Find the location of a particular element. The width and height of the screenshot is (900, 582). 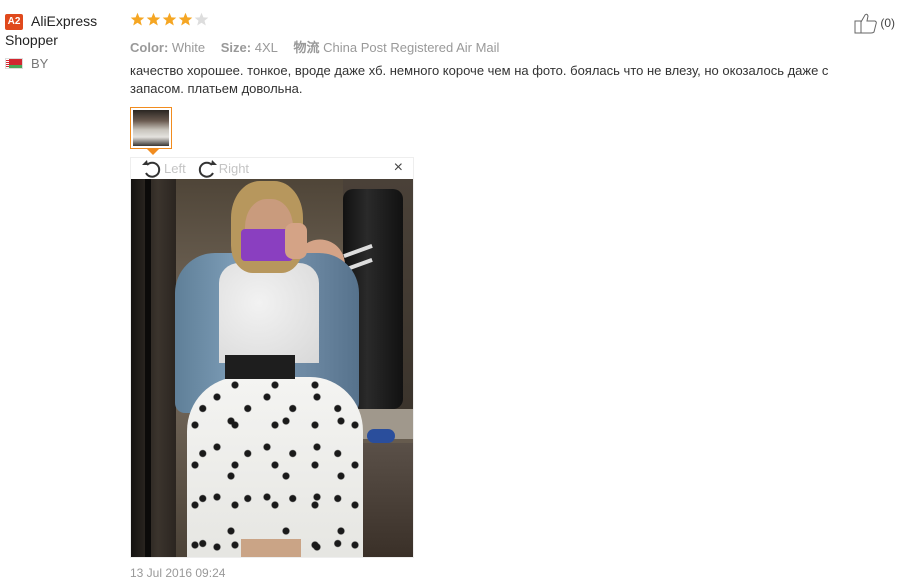

color-value: White is located at coordinates (188, 47).